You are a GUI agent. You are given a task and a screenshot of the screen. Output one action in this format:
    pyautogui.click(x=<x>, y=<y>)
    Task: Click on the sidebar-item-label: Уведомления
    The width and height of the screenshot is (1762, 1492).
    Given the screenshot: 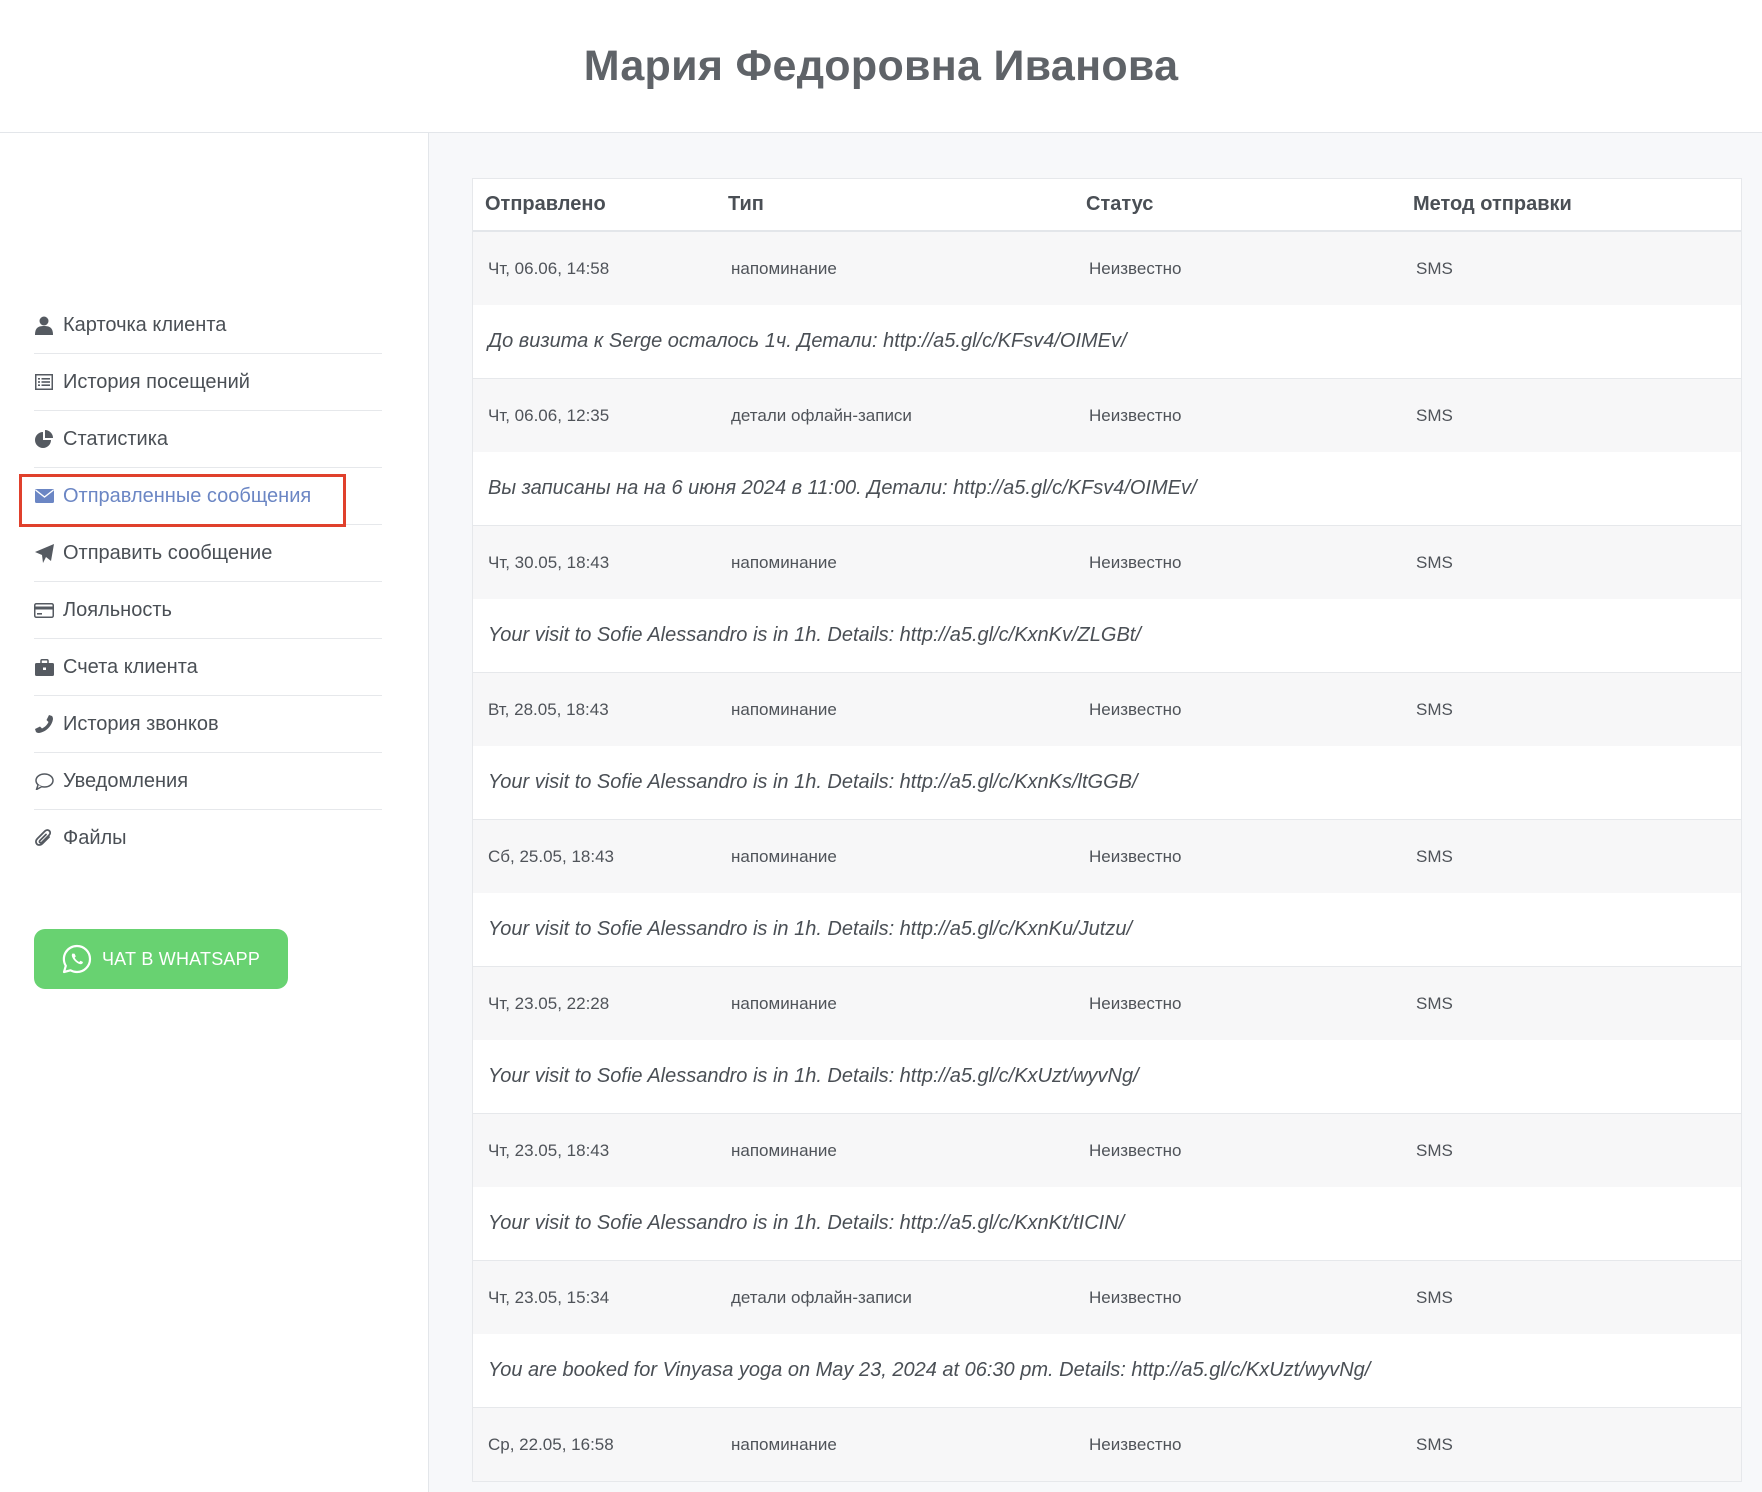 What is the action you would take?
    pyautogui.click(x=126, y=780)
    